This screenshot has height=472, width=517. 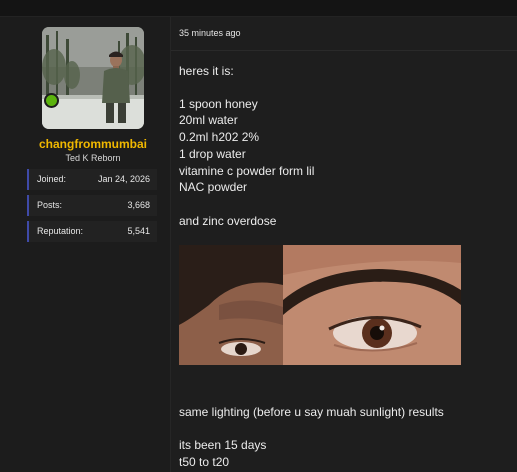 What do you see at coordinates (208, 120) in the screenshot?
I see `post-text-line: 20ml water` at bounding box center [208, 120].